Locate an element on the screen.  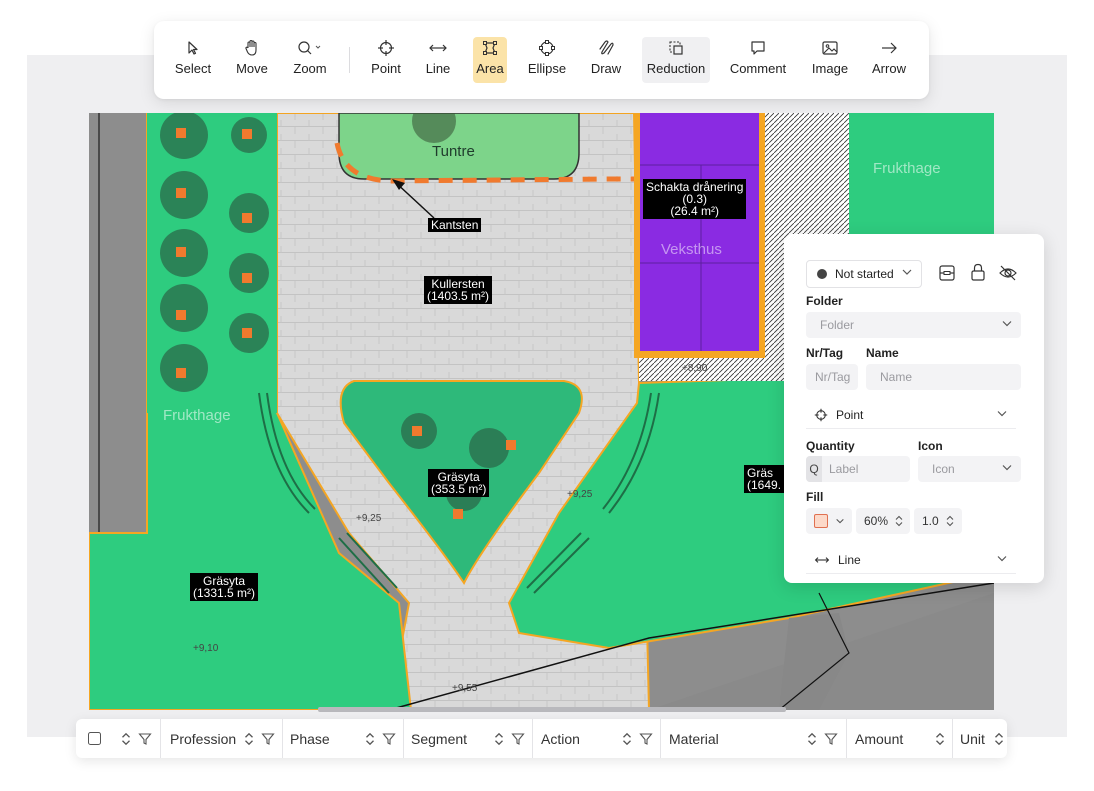
schakta-area: (26.4 m²) is located at coordinates (695, 211).